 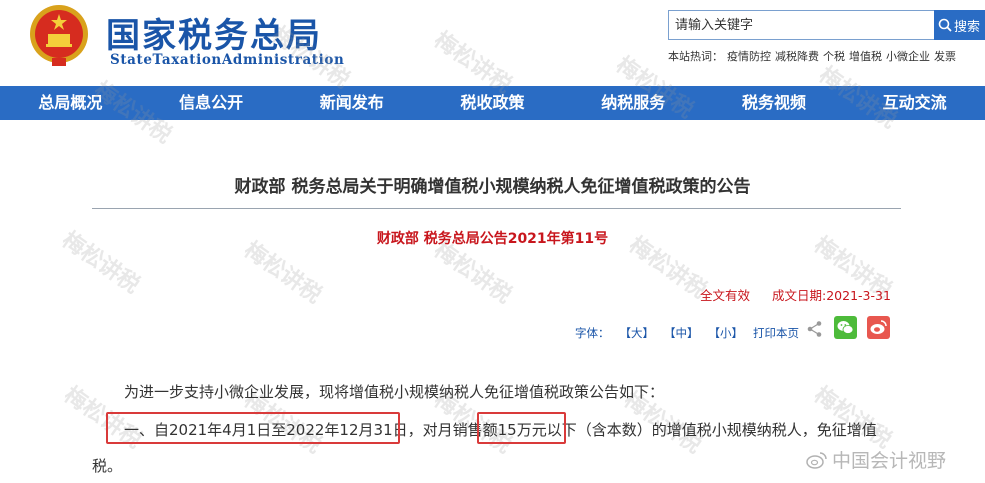 I want to click on watermark-text: 梅松讲税, so click(x=852, y=418).